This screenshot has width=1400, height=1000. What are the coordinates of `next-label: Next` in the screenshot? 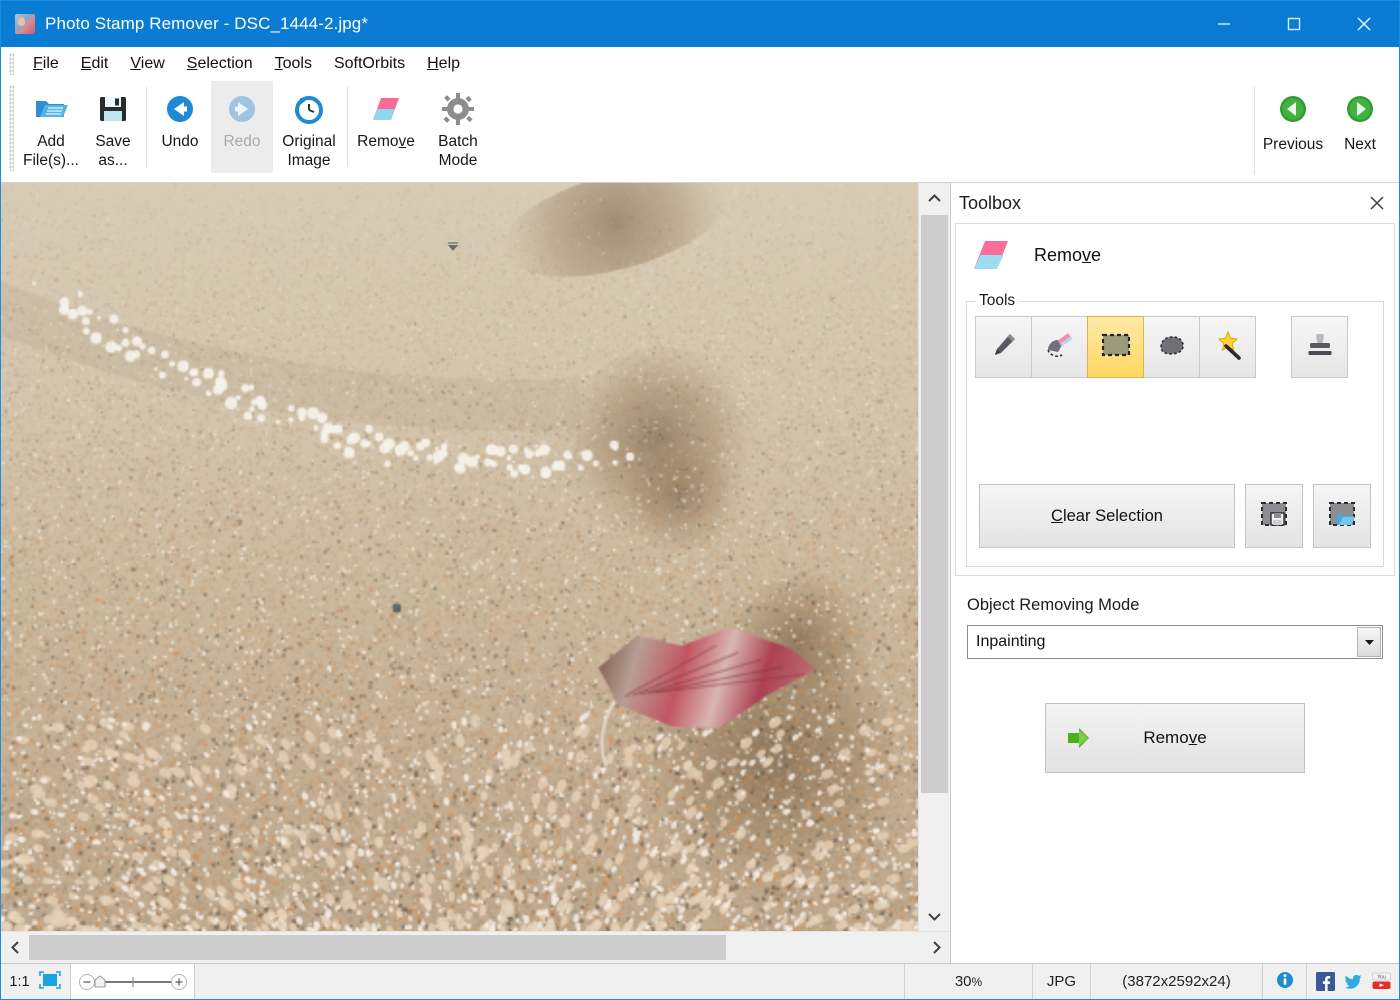 It's located at (1360, 144).